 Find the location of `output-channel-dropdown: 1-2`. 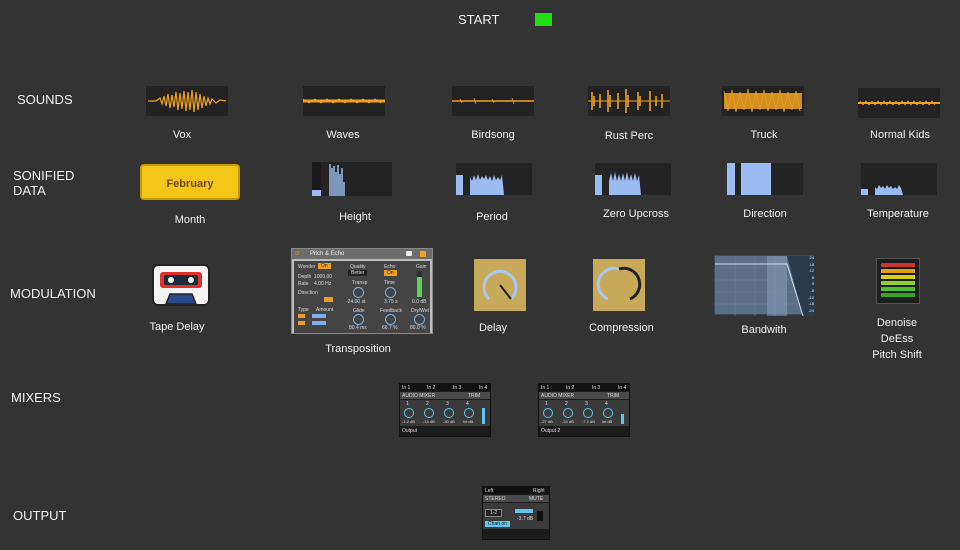

output-channel-dropdown: 1-2 is located at coordinates (494, 513).